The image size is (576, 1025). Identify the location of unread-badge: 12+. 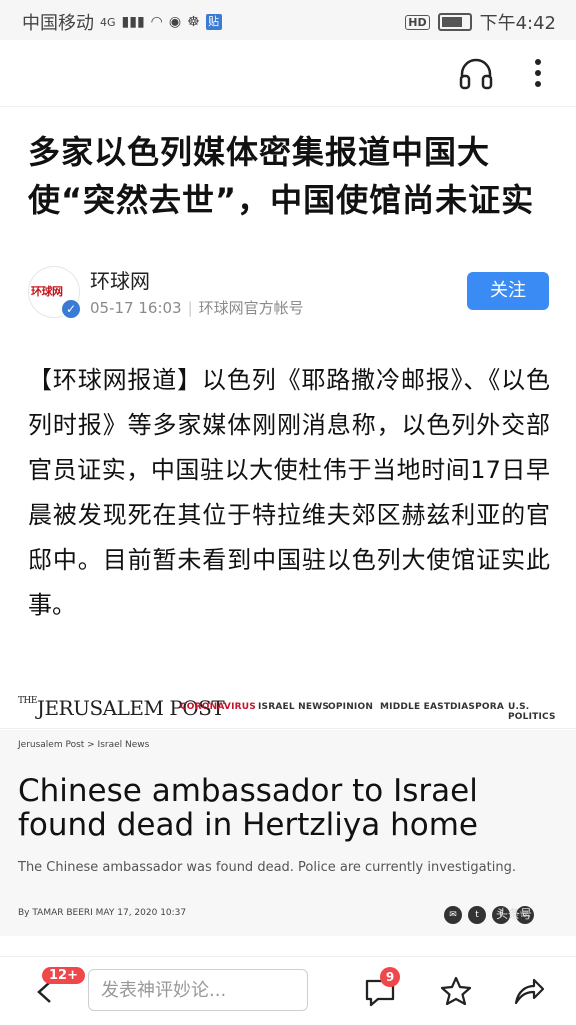
(63, 975).